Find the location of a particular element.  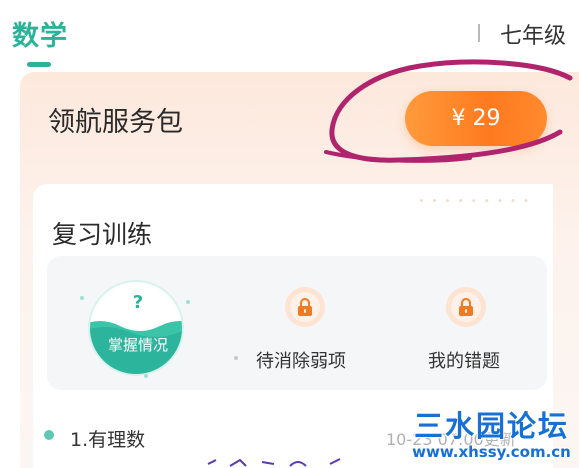

active-tab-indicator is located at coordinates (39, 64).